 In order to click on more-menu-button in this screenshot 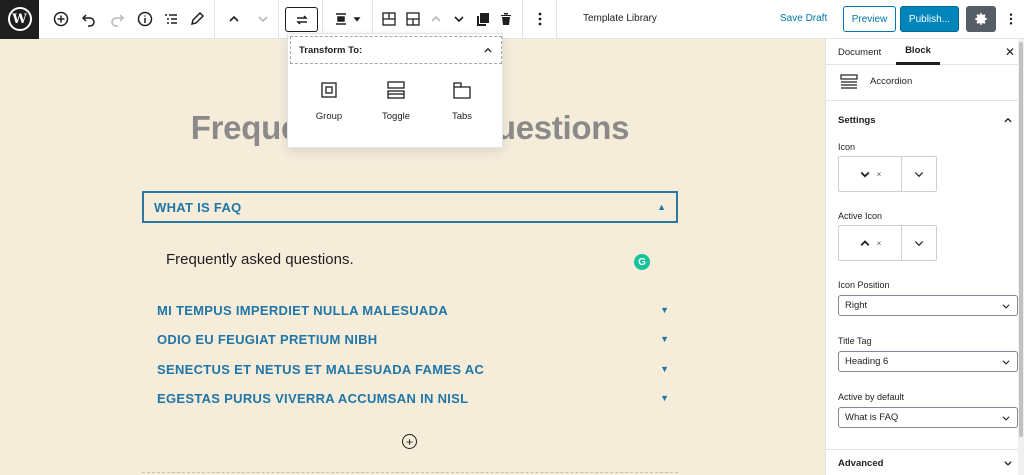, I will do `click(1011, 19)`.